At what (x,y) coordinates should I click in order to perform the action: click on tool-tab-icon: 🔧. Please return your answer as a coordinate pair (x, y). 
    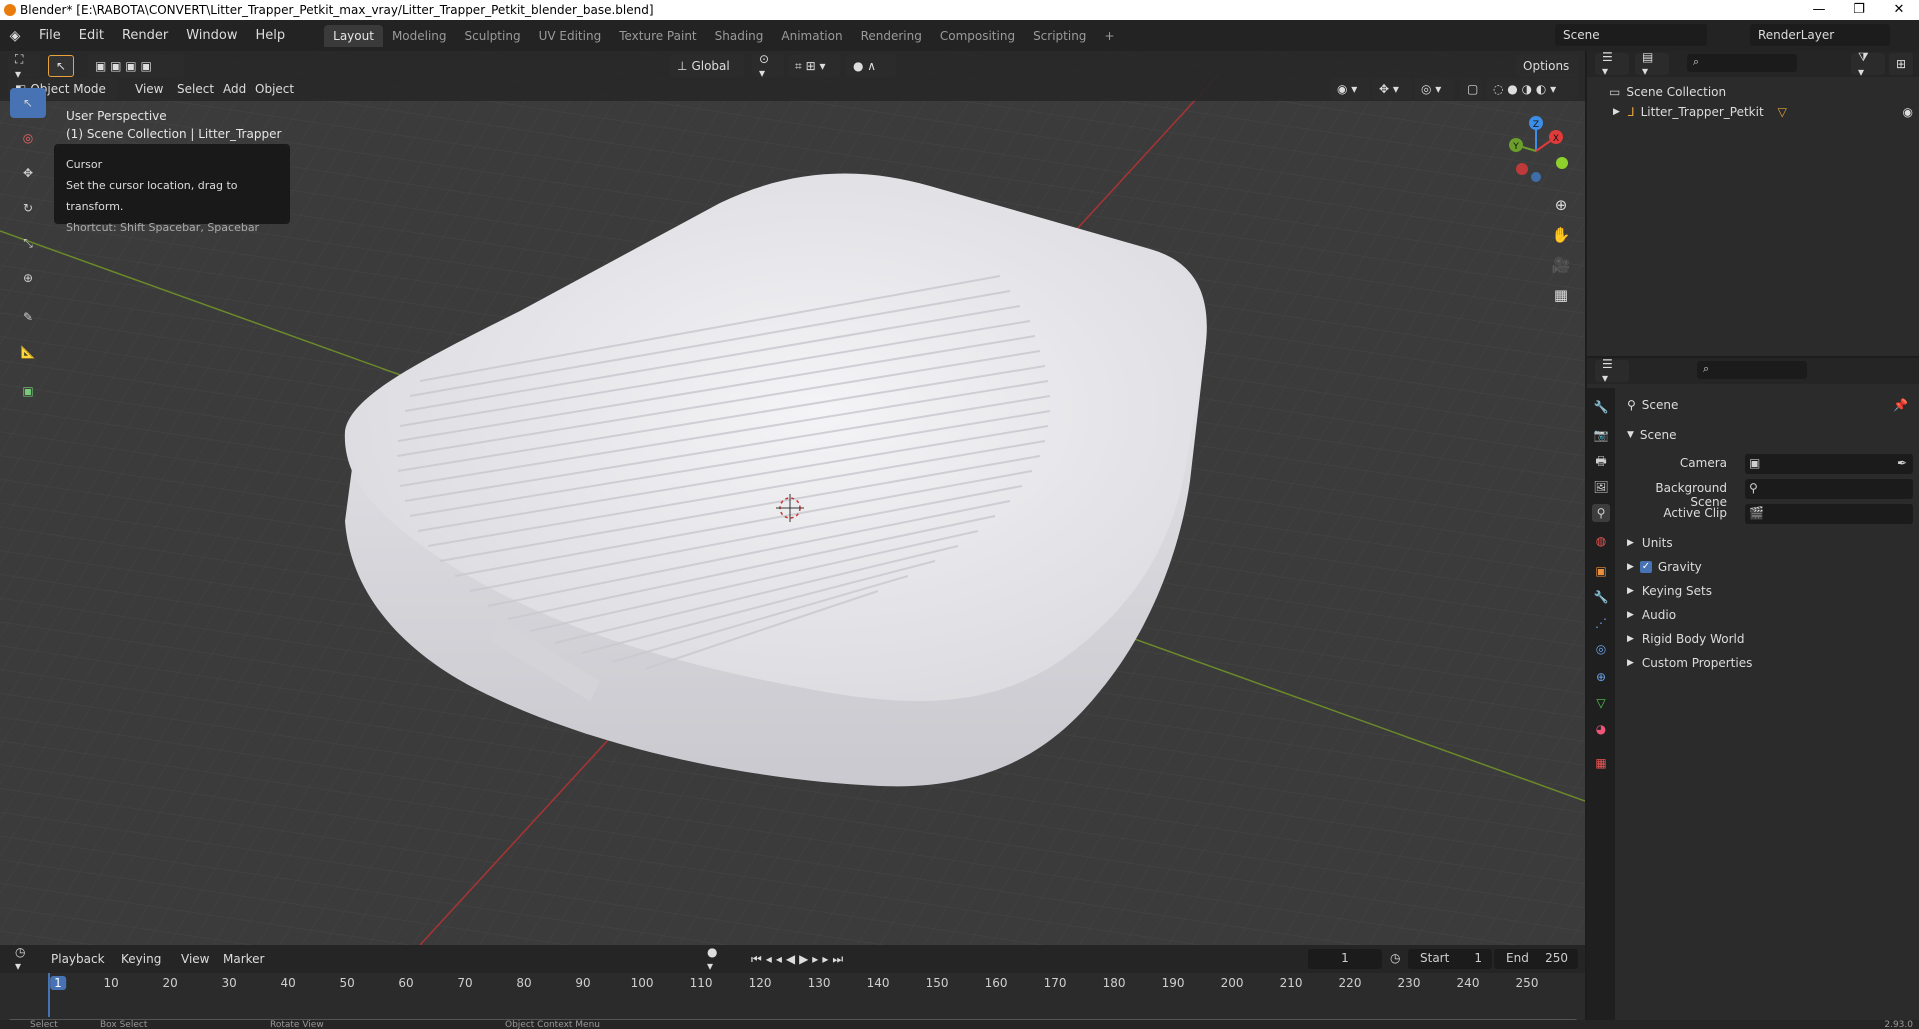
    Looking at the image, I should click on (1601, 407).